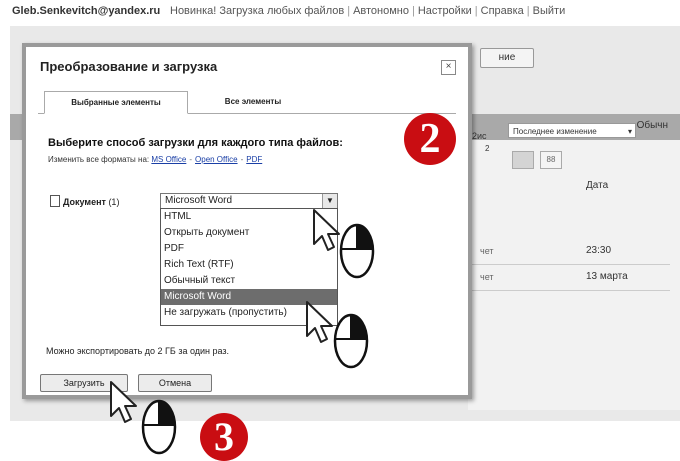 The width and height of the screenshot is (680, 461). Describe the element at coordinates (257, 11) in the screenshot. I see `nav-new-upload: Новинка! Загрузка любых файлов` at that location.